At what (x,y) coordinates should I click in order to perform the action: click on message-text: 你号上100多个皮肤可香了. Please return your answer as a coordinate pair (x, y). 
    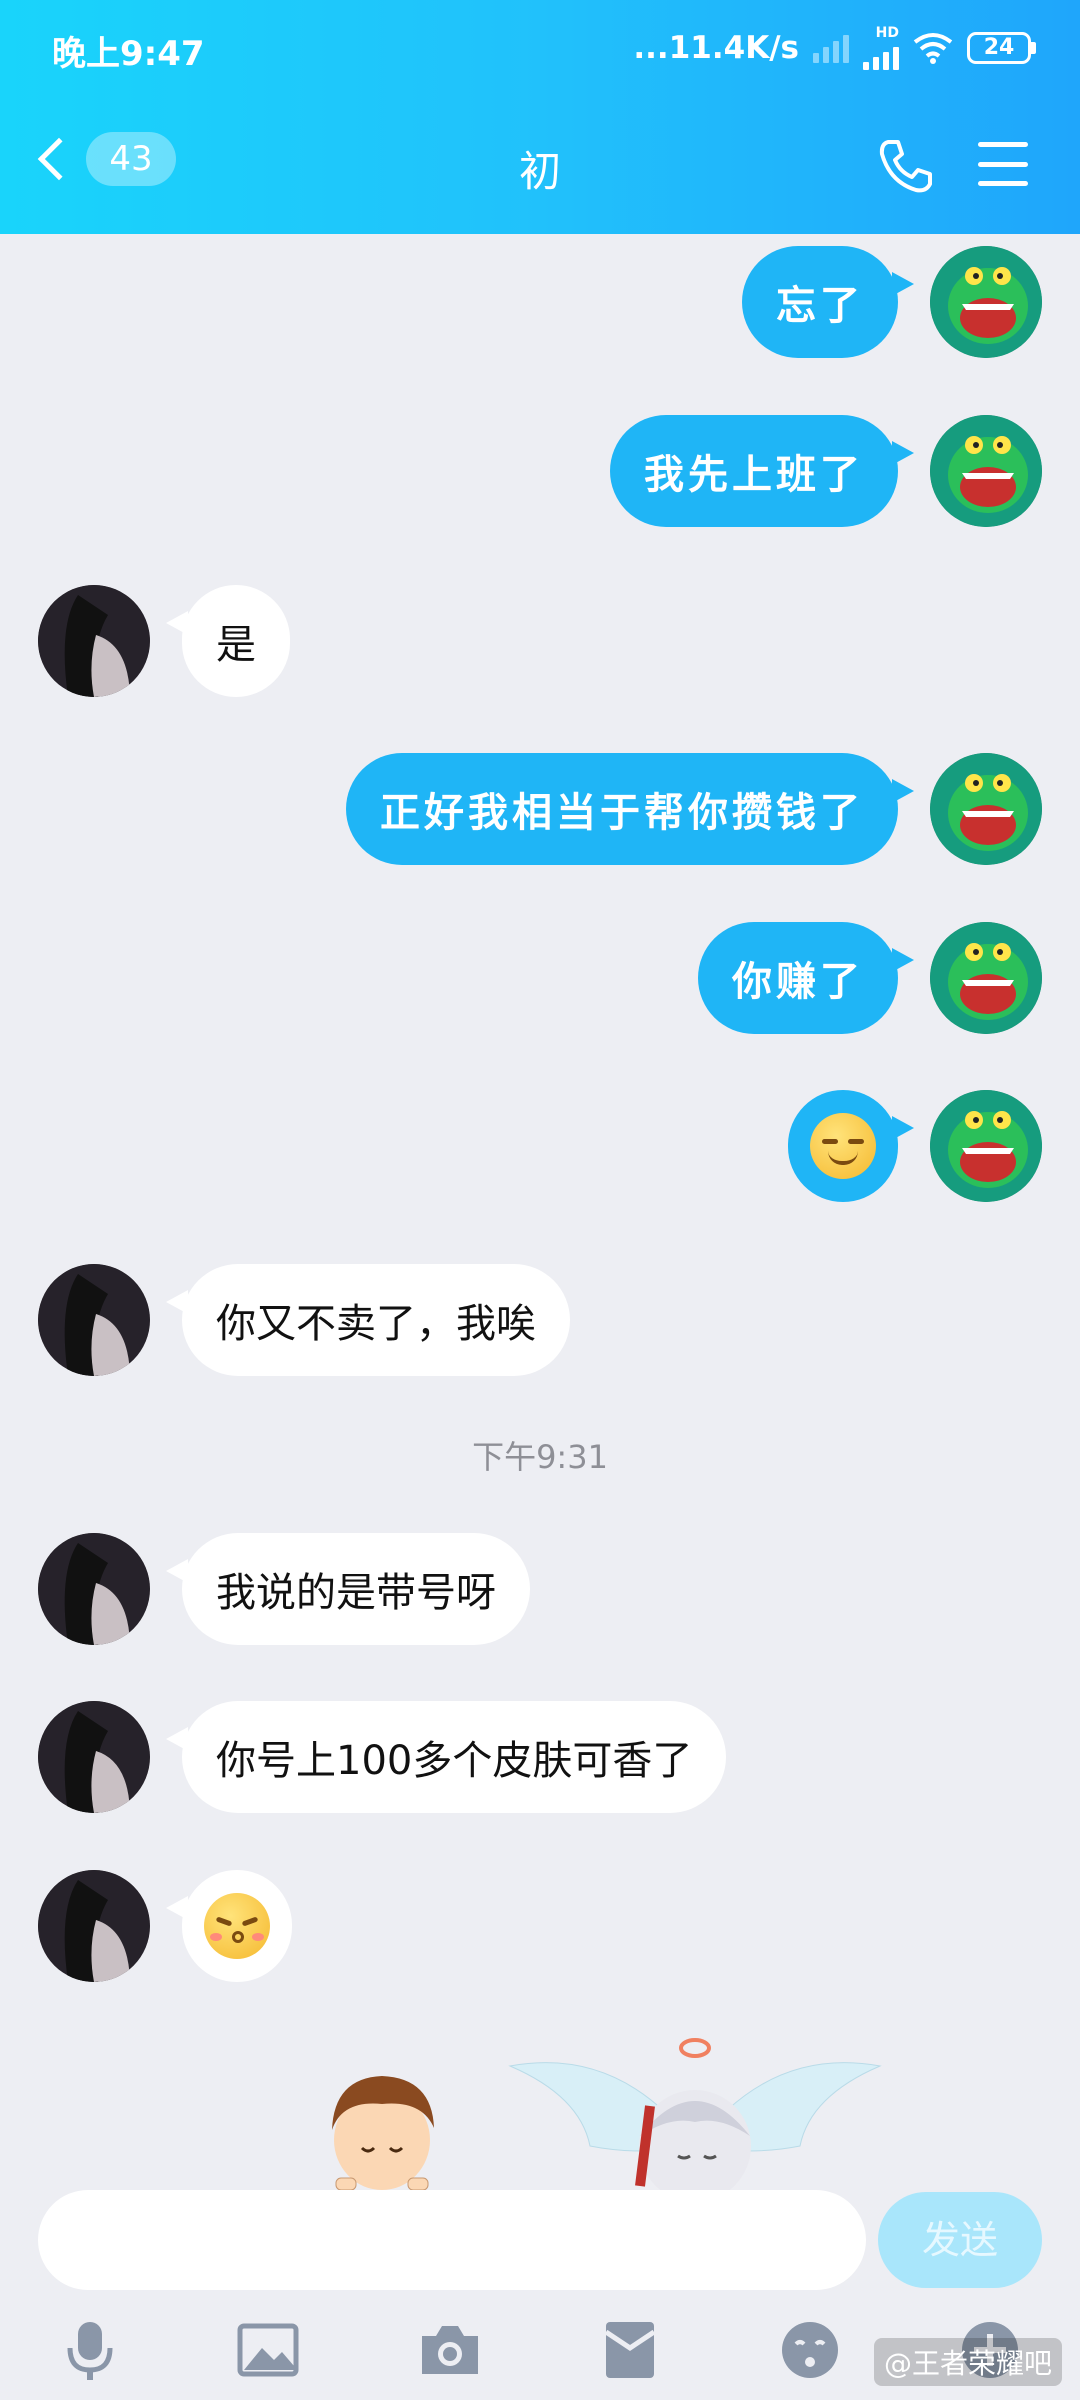
    Looking at the image, I should click on (454, 1761).